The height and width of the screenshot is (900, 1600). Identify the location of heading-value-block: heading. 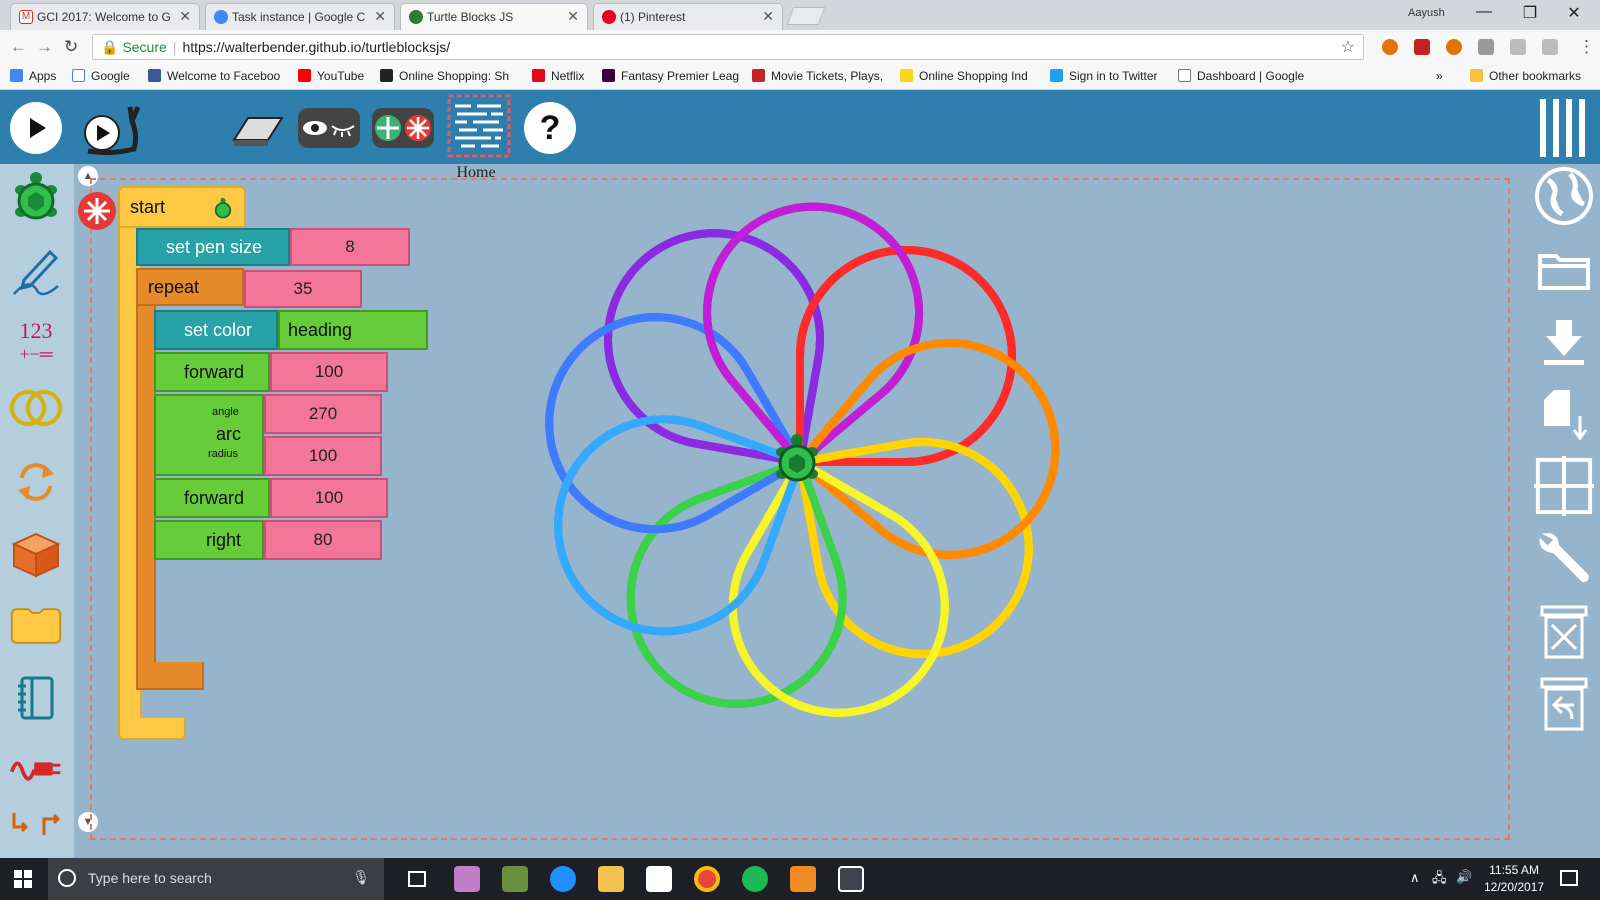
(353, 330).